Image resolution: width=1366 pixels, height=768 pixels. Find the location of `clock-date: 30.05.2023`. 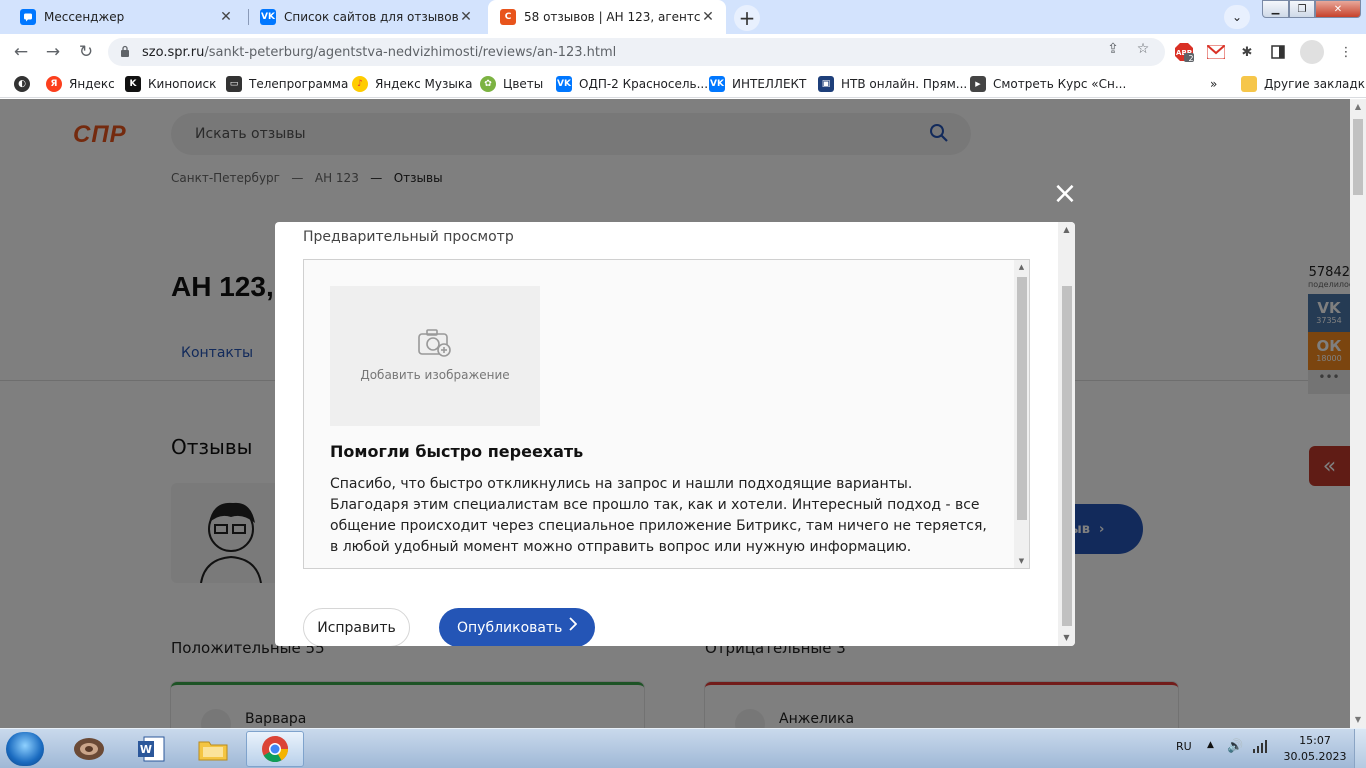

clock-date: 30.05.2023 is located at coordinates (1315, 756).